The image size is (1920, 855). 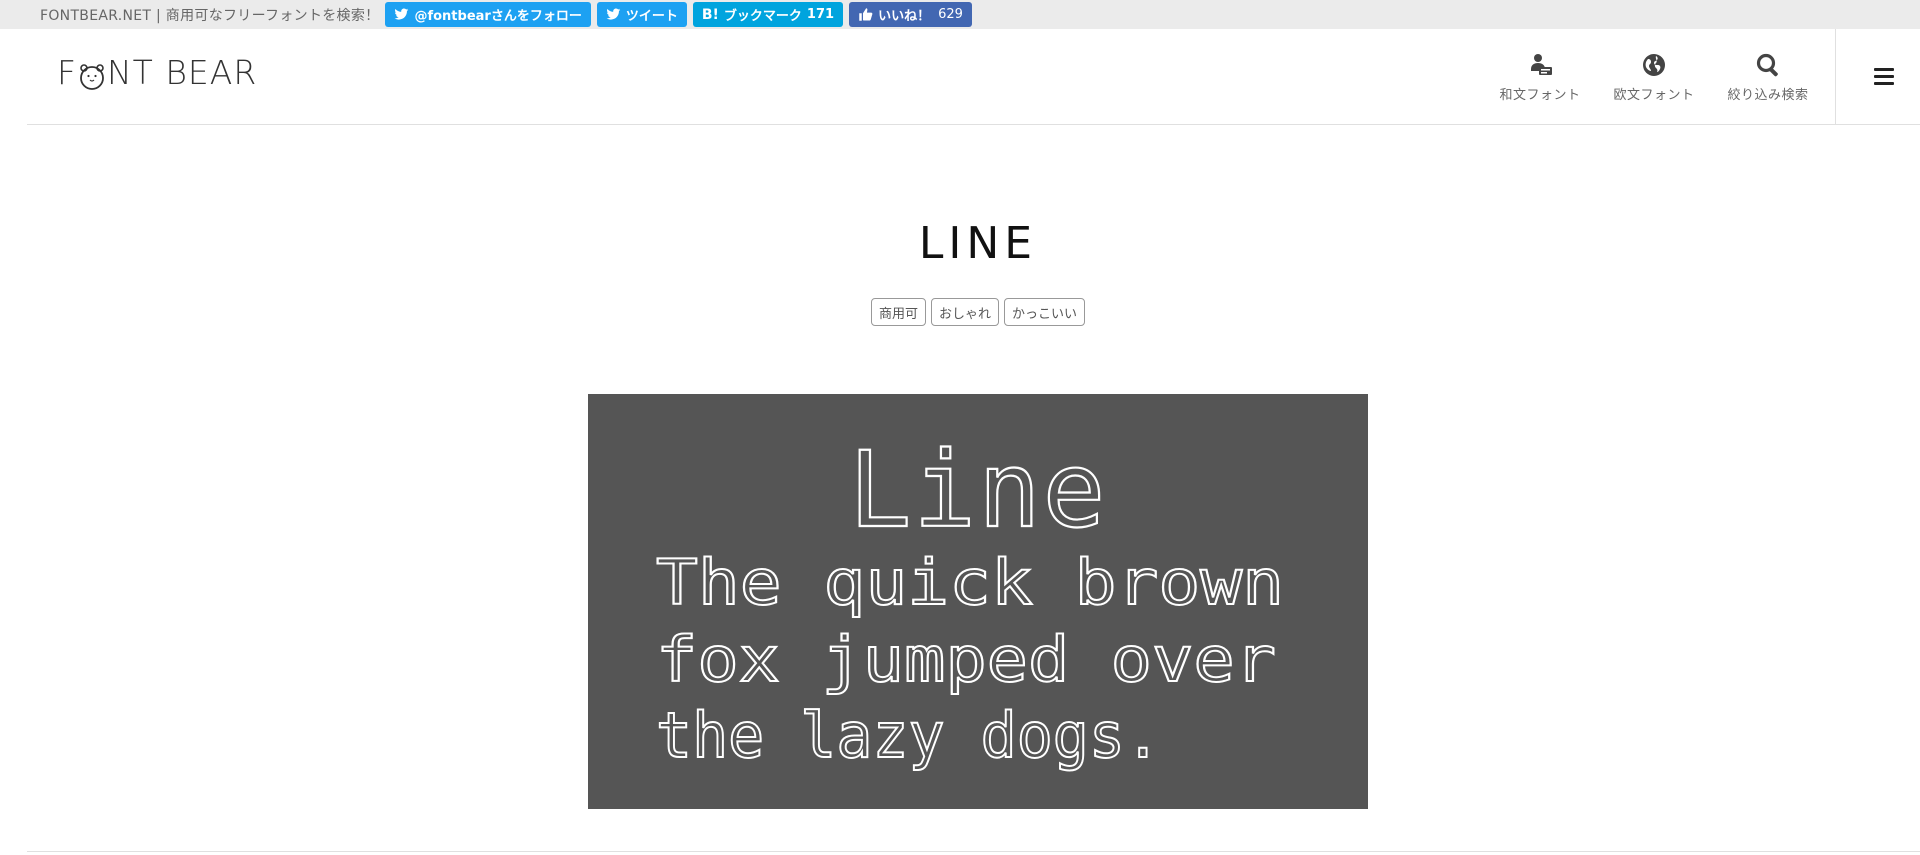 I want to click on nav-japanese-fonts: 和文フォント, so click(x=1540, y=77).